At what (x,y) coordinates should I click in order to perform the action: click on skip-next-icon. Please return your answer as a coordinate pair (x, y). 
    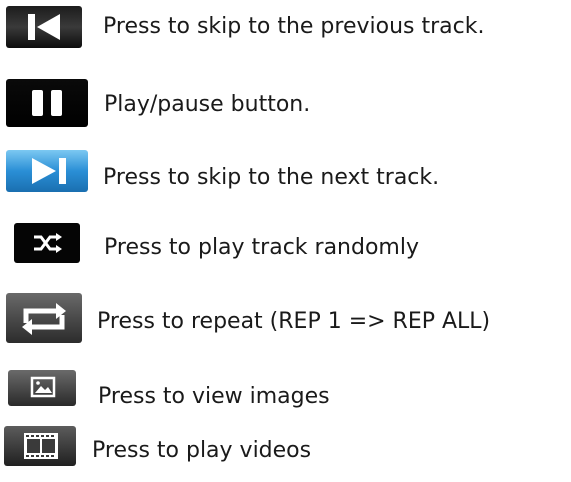
    Looking at the image, I should click on (47, 171).